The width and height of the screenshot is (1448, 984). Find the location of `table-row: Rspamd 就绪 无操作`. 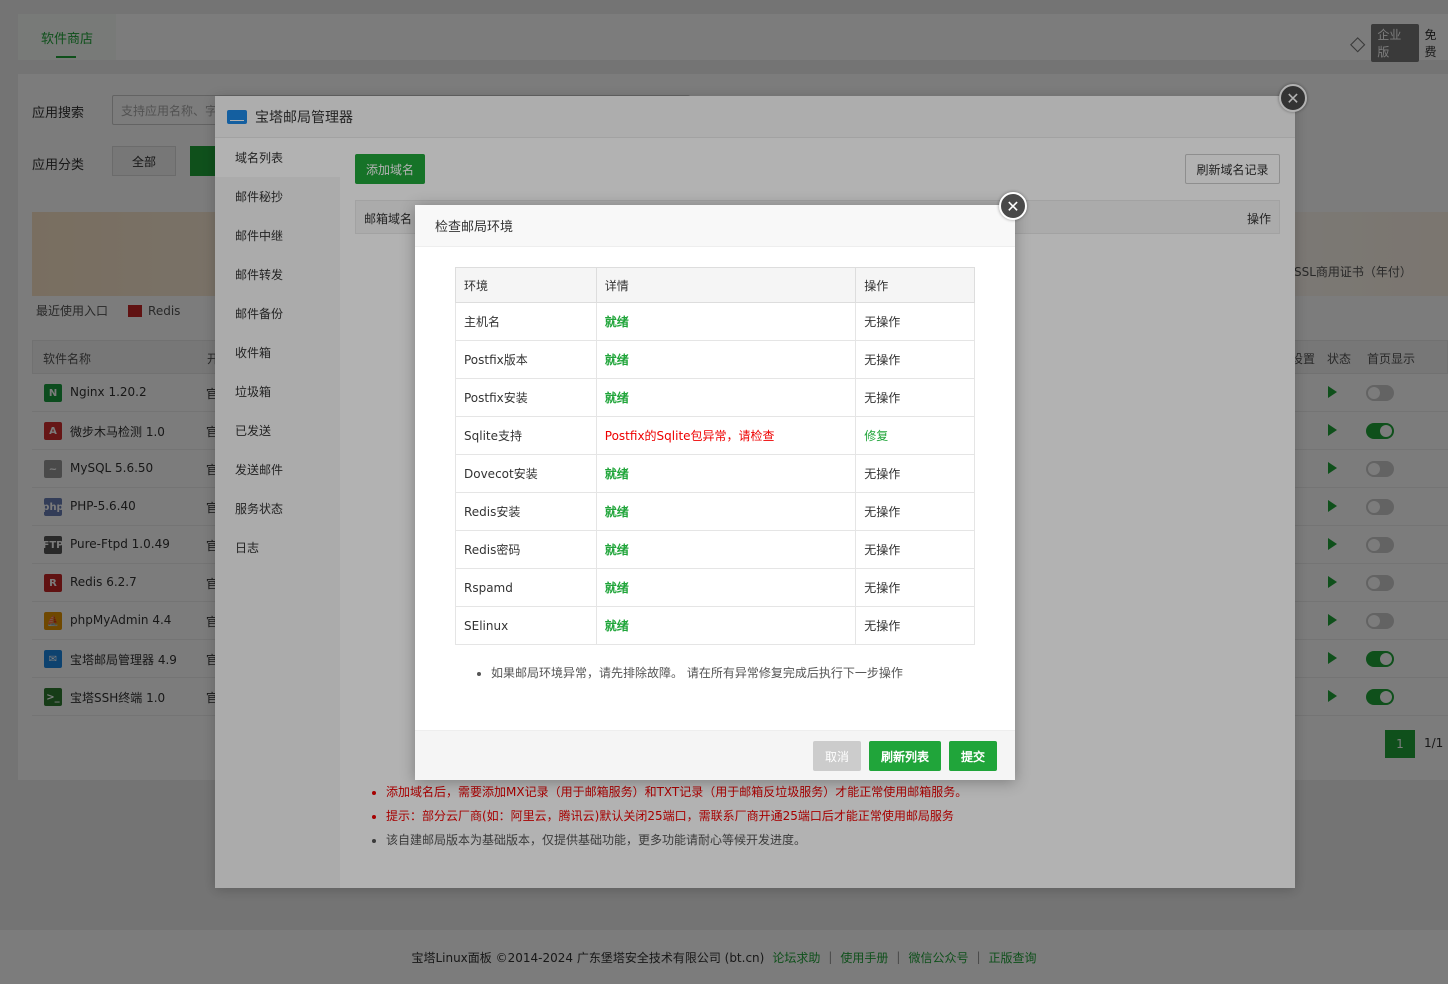

table-row: Rspamd 就绪 无操作 is located at coordinates (715, 587).